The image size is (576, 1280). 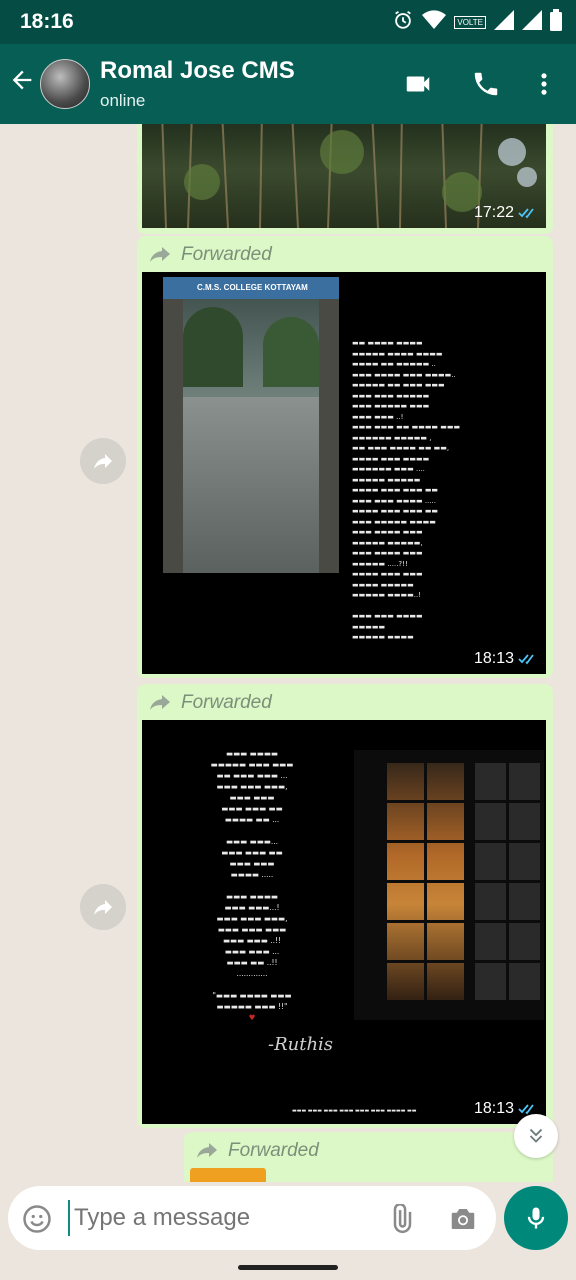 I want to click on camera-button, so click(x=463, y=1221).